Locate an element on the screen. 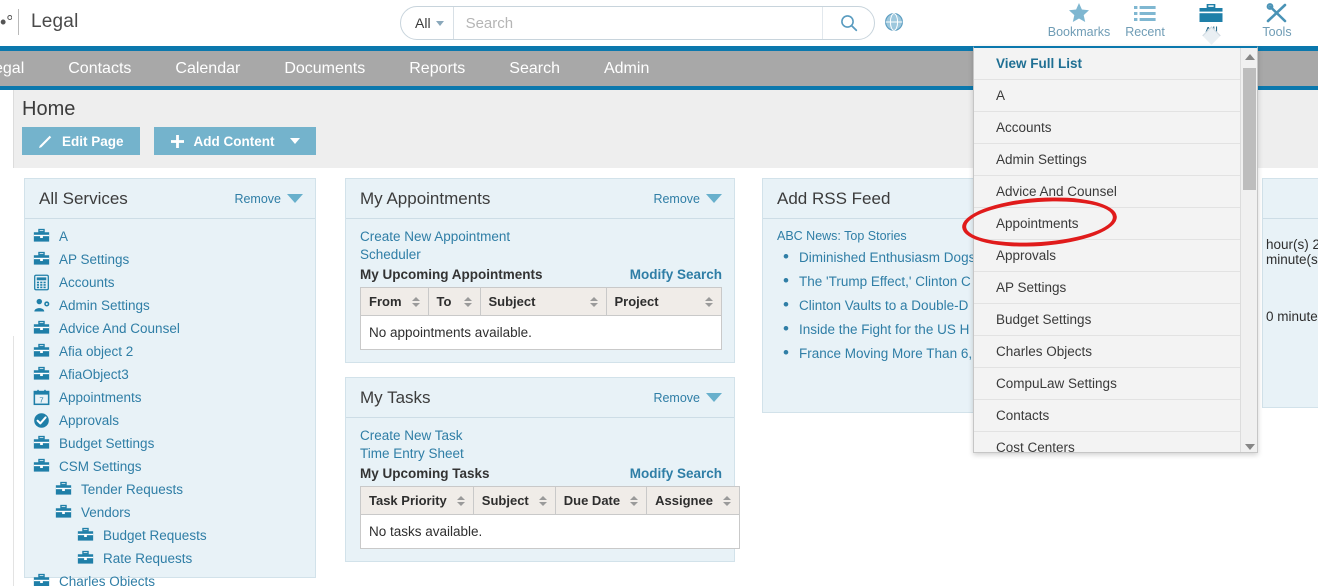 The height and width of the screenshot is (586, 1318). search-scope-label: All is located at coordinates (423, 23).